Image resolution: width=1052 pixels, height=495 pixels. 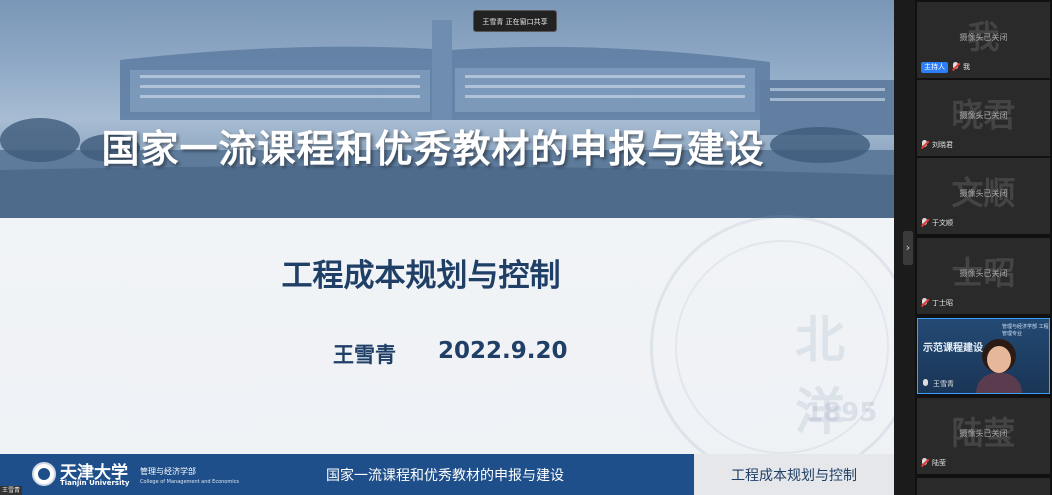 I want to click on chevron-right-icon: ›, so click(x=908, y=248).